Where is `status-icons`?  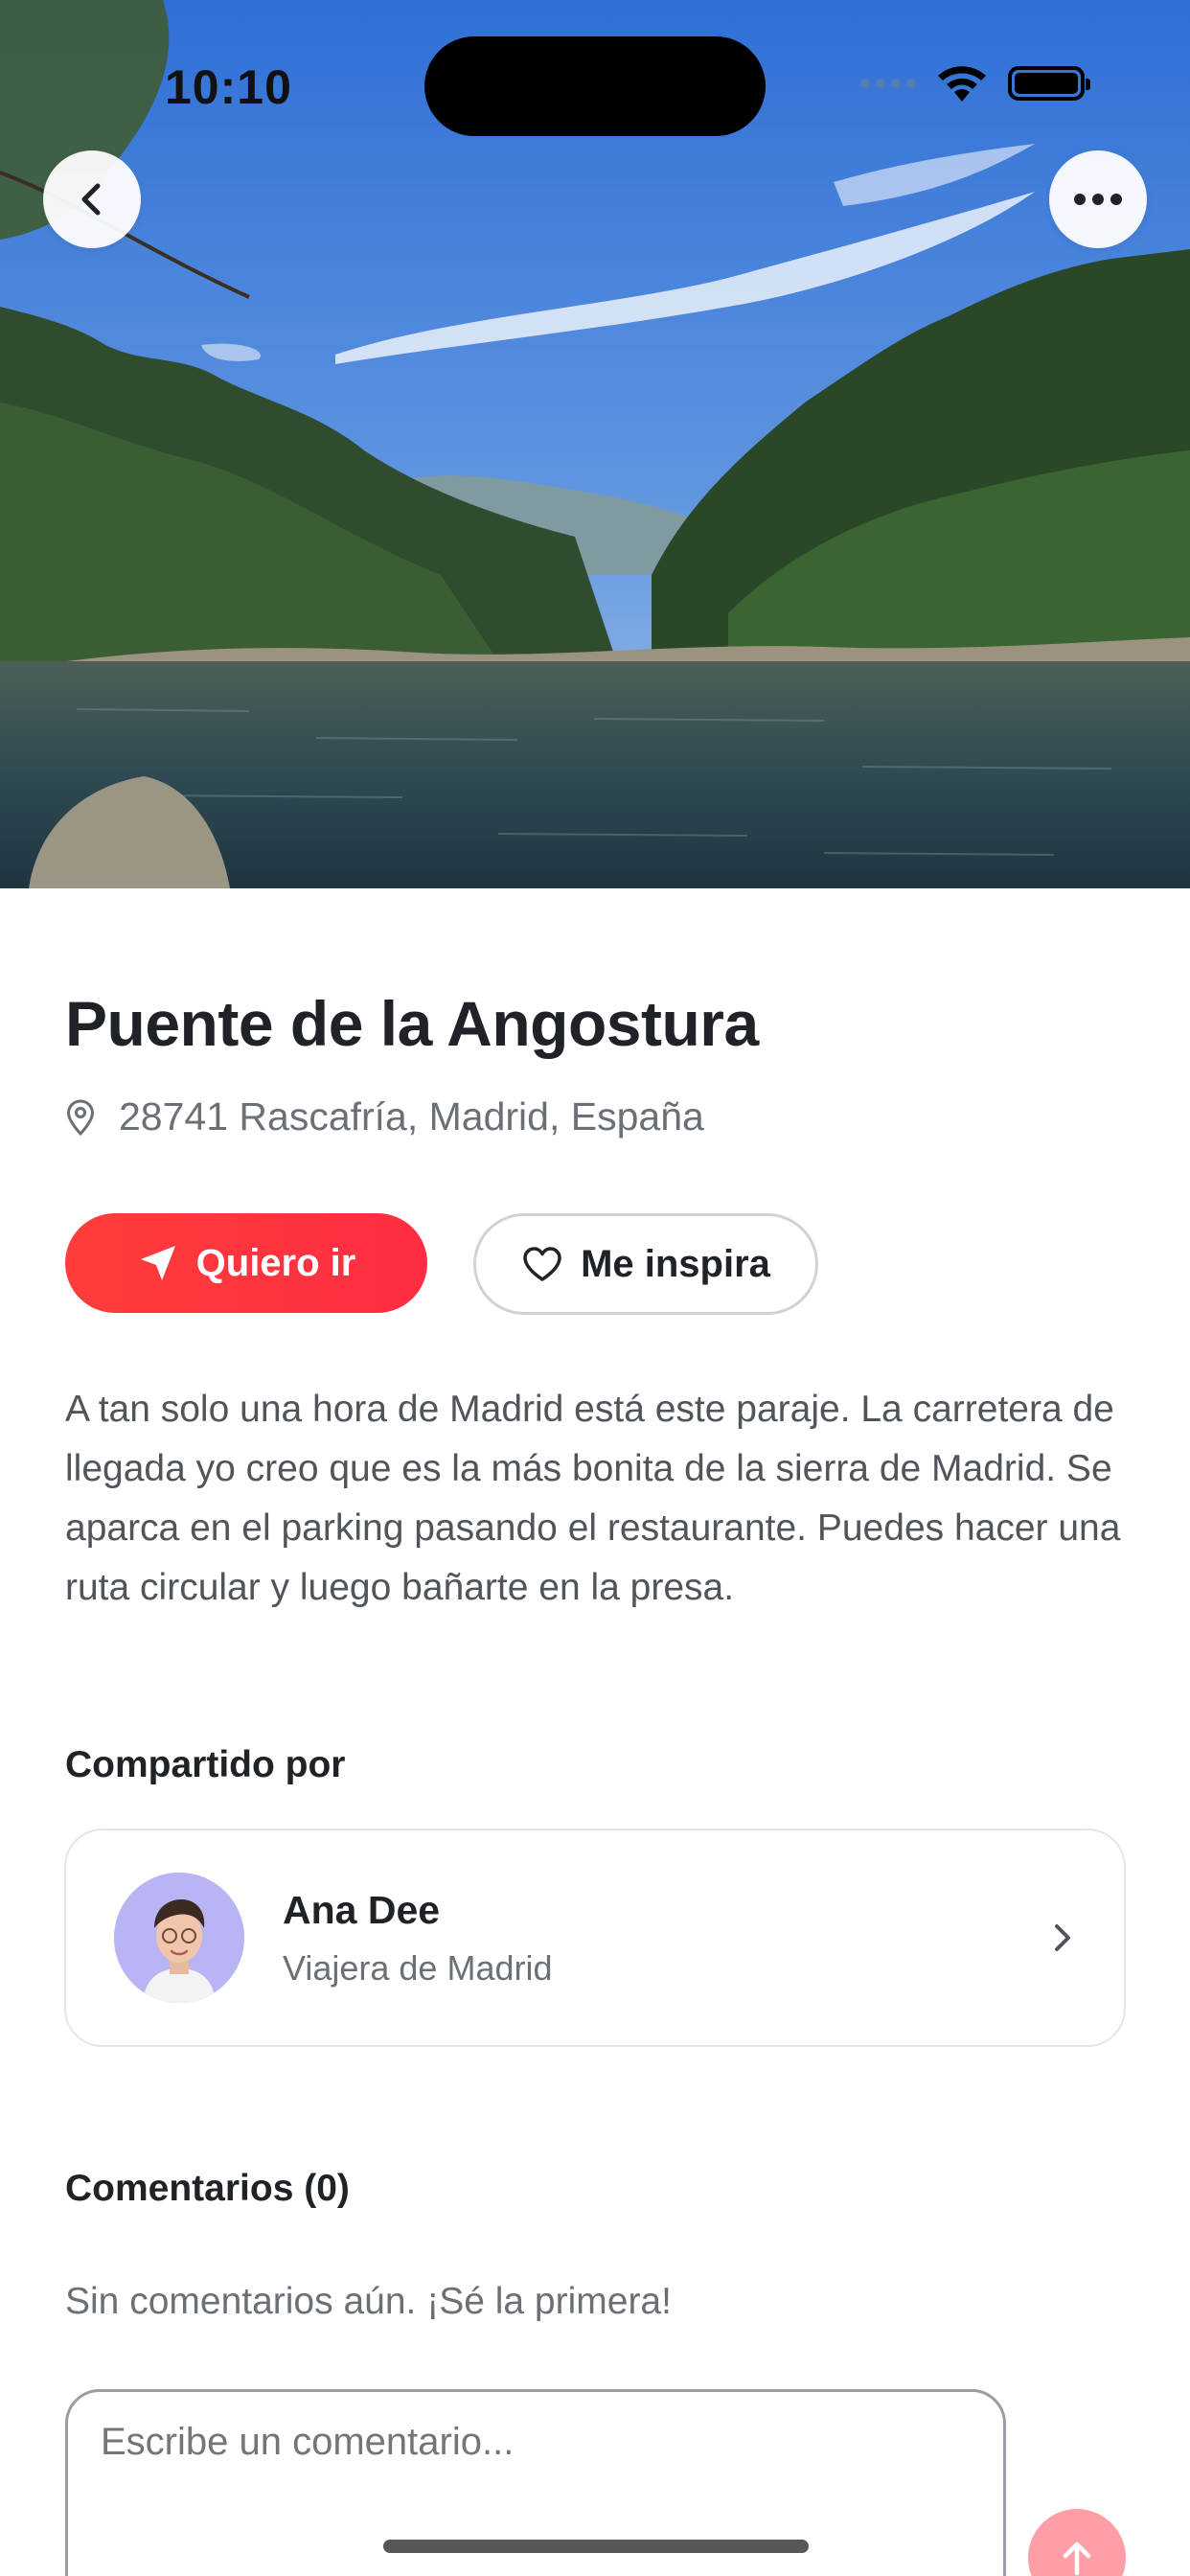
status-icons is located at coordinates (975, 83).